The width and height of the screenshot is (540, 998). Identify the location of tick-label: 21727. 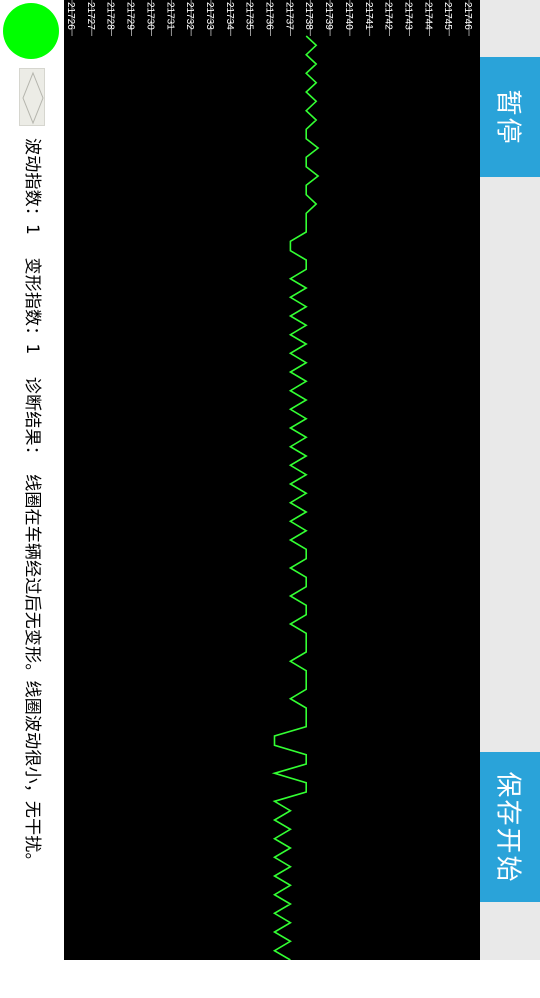
(90, 16).